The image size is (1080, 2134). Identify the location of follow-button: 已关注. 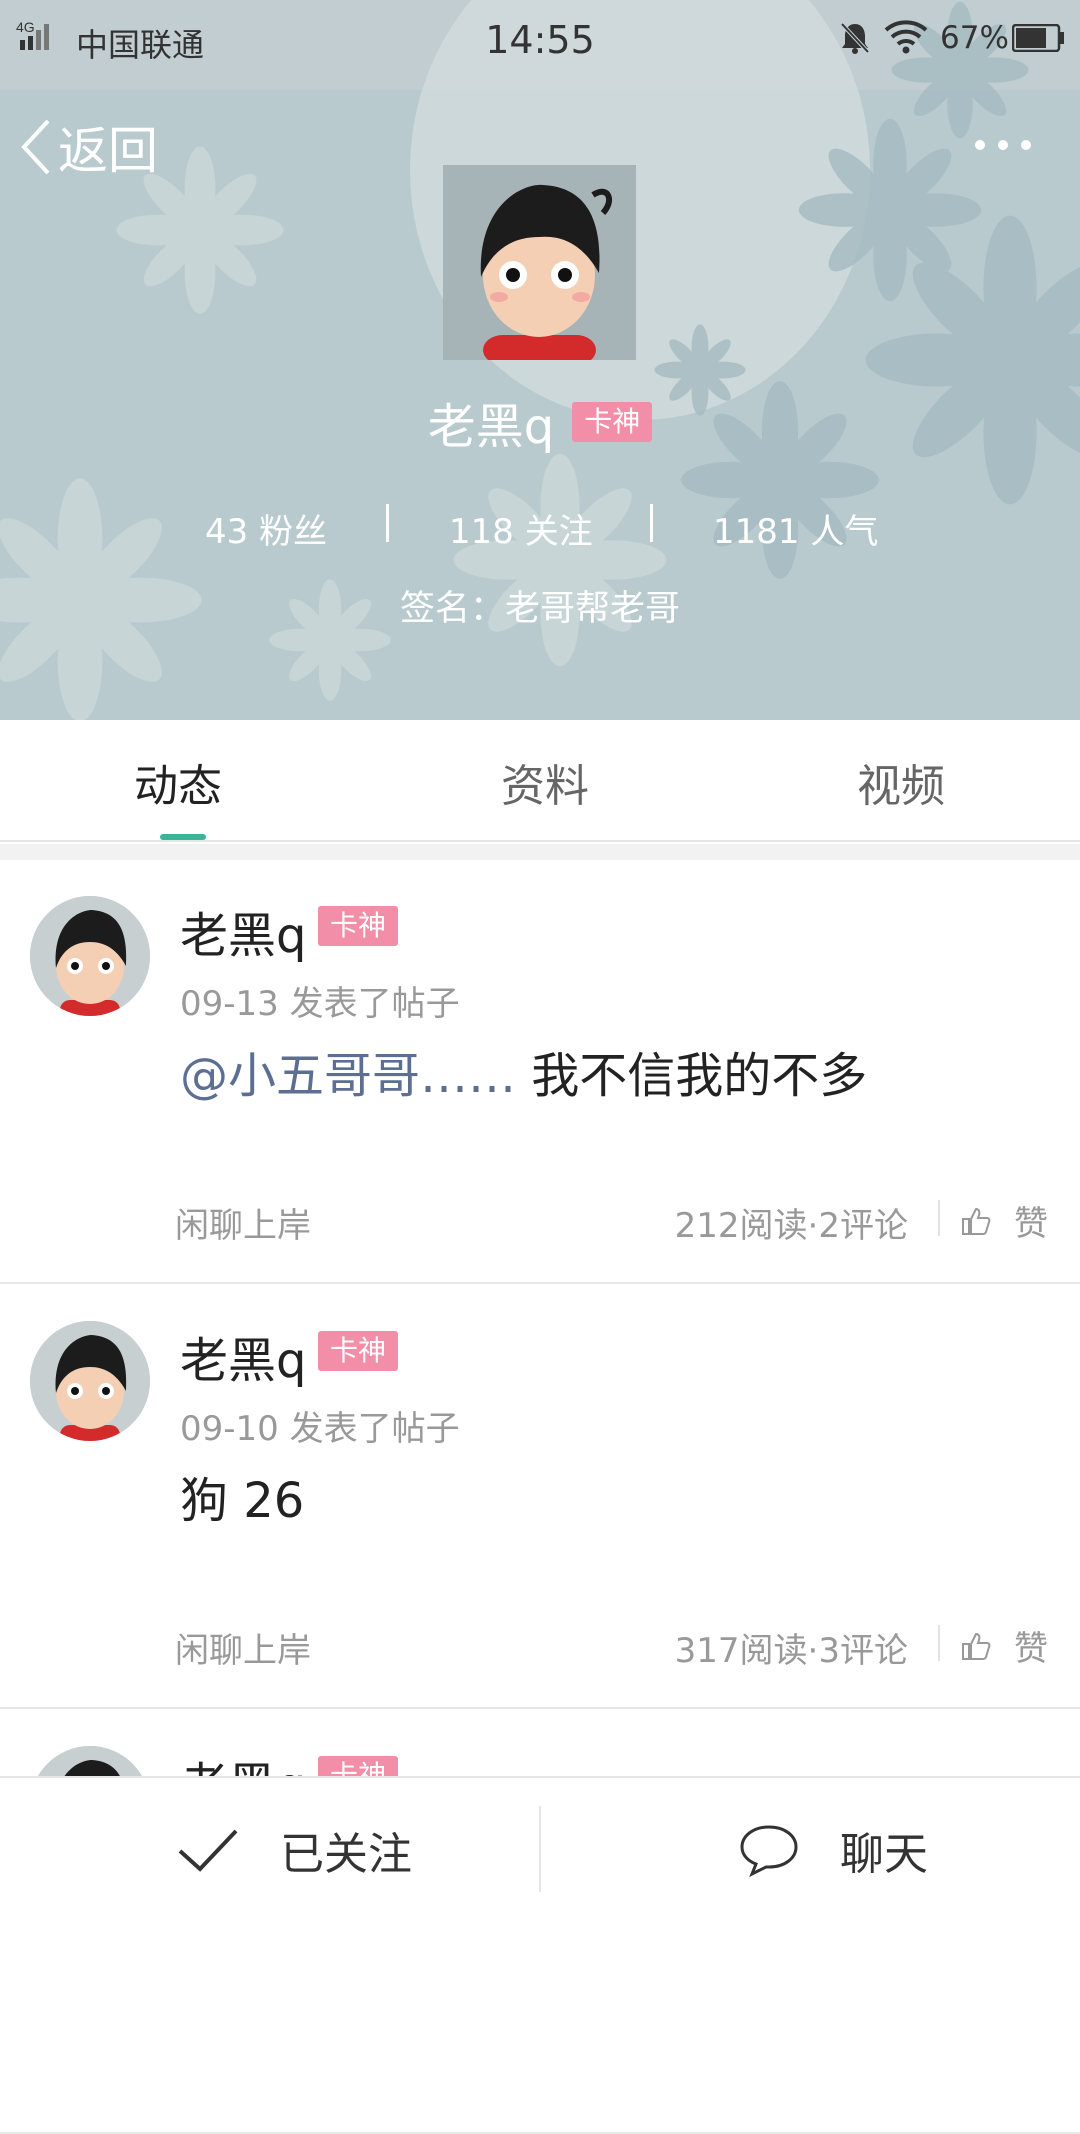
(294, 1850).